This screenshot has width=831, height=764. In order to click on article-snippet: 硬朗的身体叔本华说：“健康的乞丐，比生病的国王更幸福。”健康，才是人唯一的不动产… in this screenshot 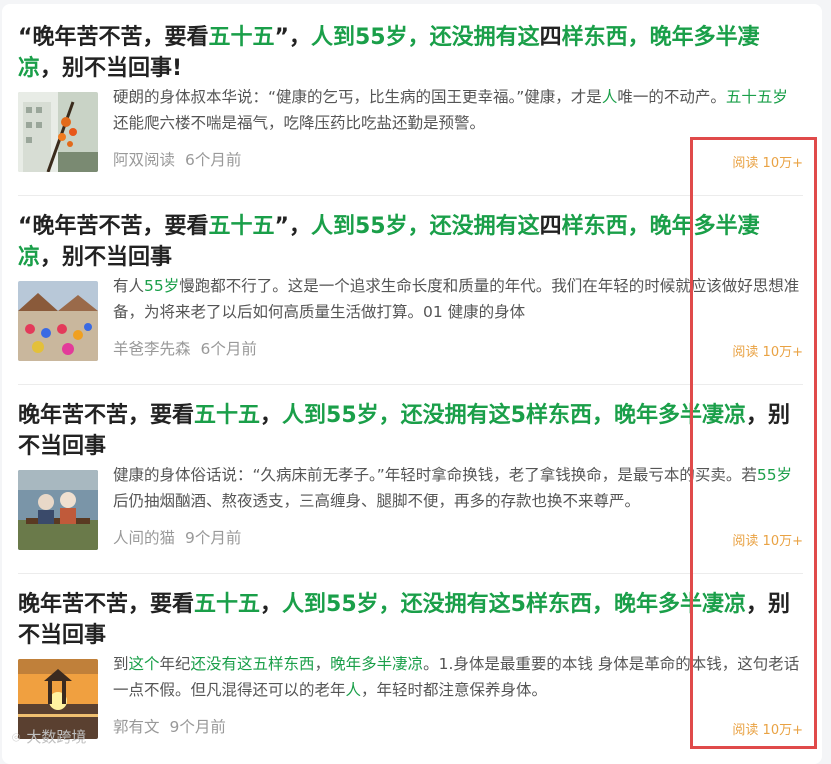, I will do `click(458, 110)`.